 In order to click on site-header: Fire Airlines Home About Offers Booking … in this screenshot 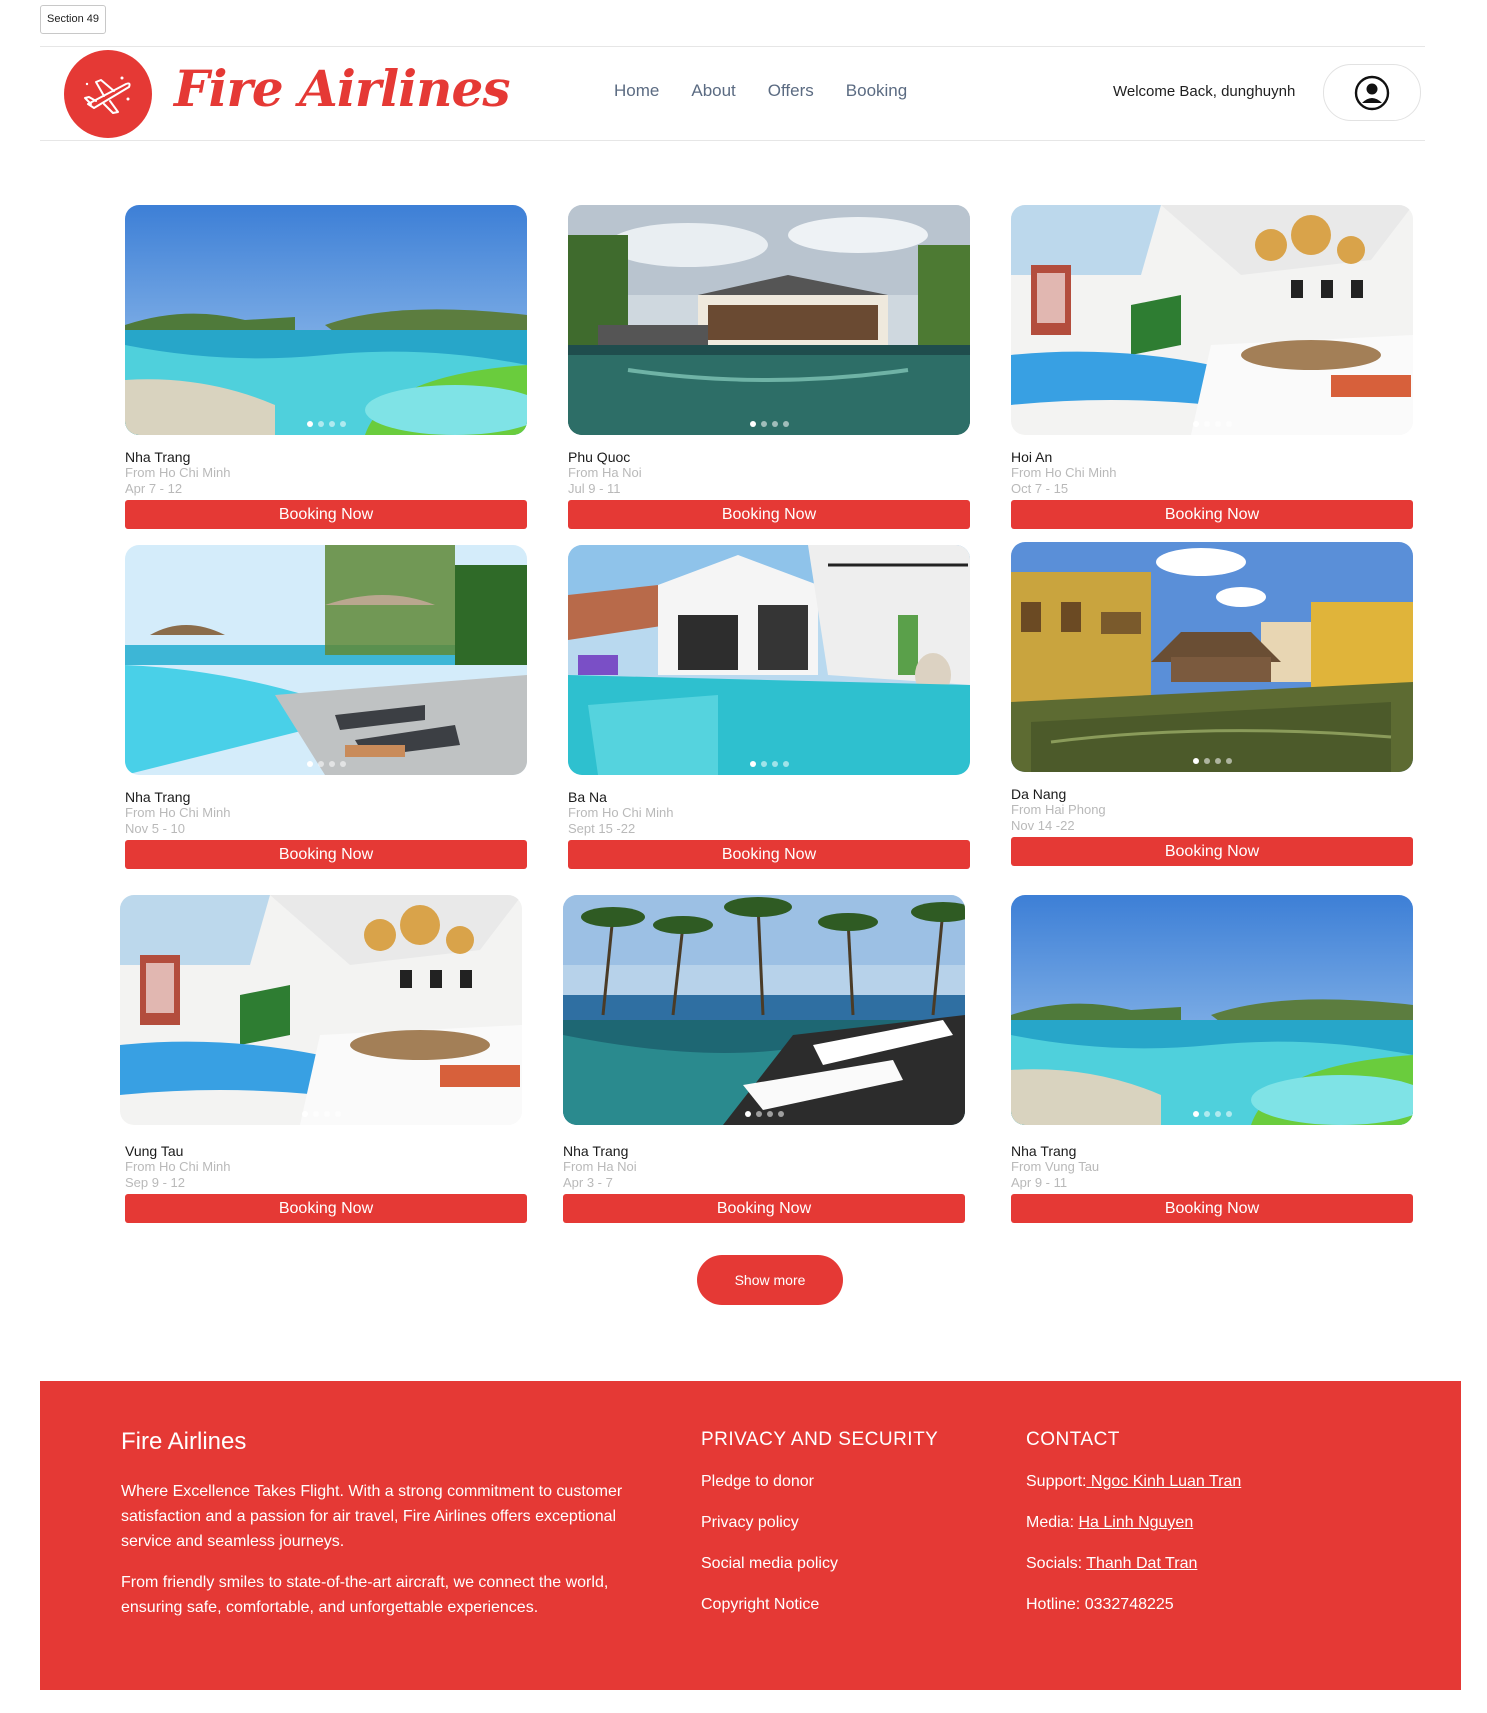, I will do `click(732, 93)`.